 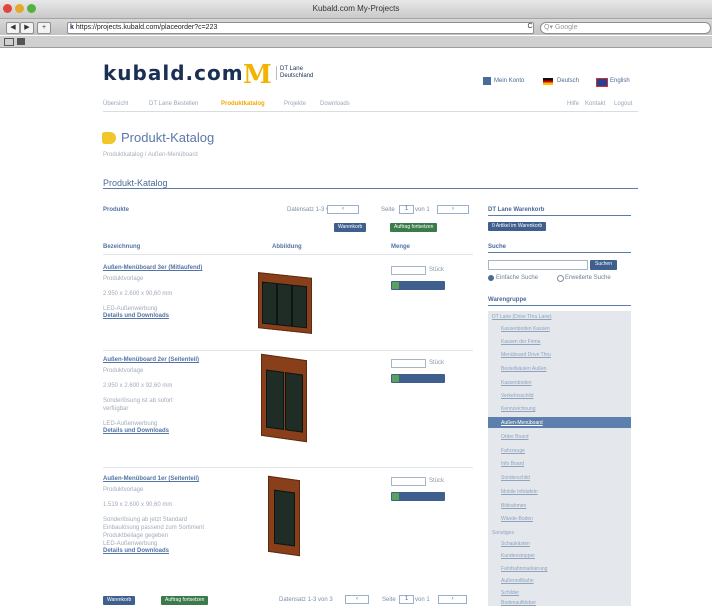 What do you see at coordinates (350, 227) in the screenshot?
I see `basket-button: Warenkorb` at bounding box center [350, 227].